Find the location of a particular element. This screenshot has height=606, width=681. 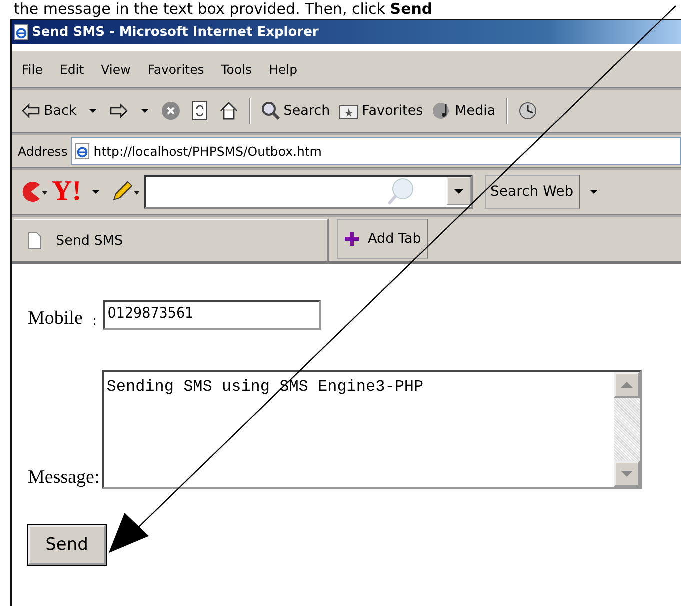

menu-item: File is located at coordinates (32, 69).